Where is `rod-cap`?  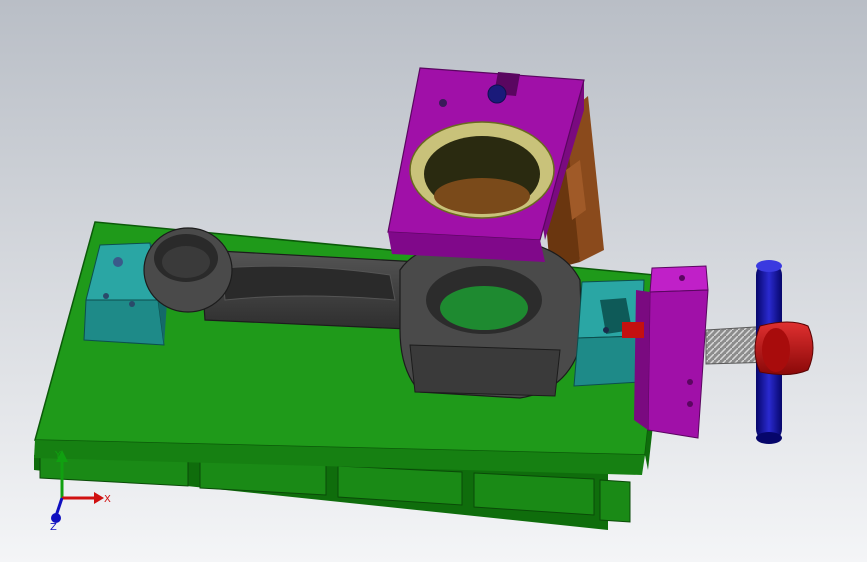
rod-cap is located at coordinates (485, 370).